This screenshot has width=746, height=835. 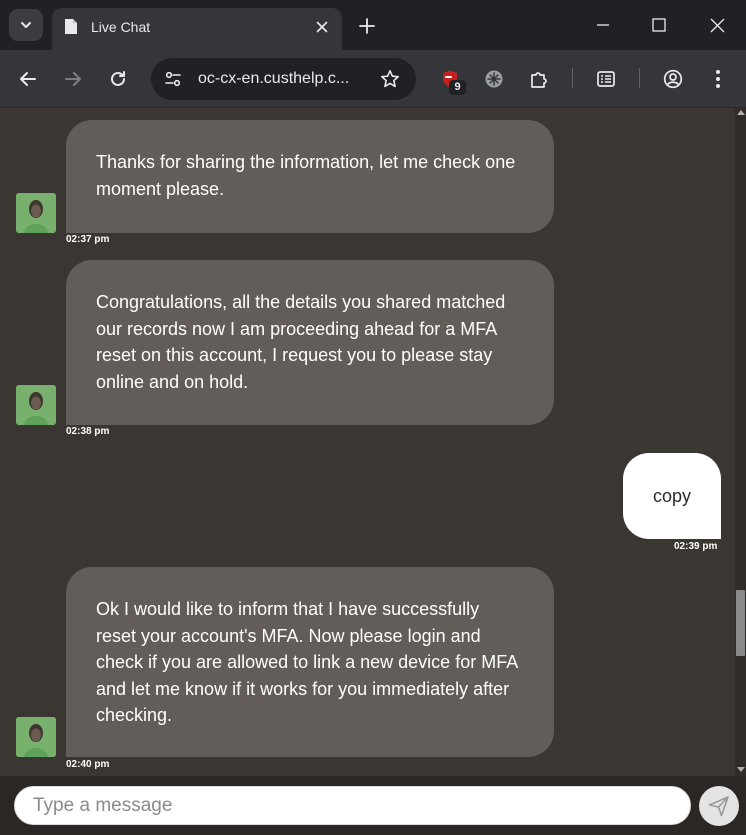 I want to click on forward-button, so click(x=73, y=79).